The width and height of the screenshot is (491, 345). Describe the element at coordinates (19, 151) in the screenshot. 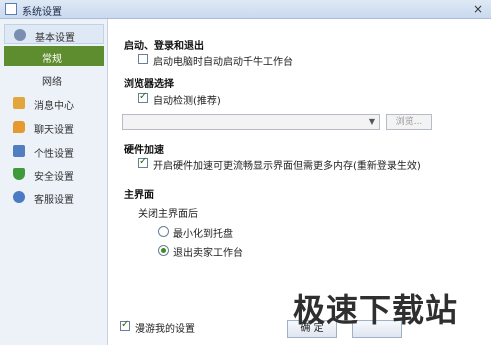

I see `window-icon` at that location.